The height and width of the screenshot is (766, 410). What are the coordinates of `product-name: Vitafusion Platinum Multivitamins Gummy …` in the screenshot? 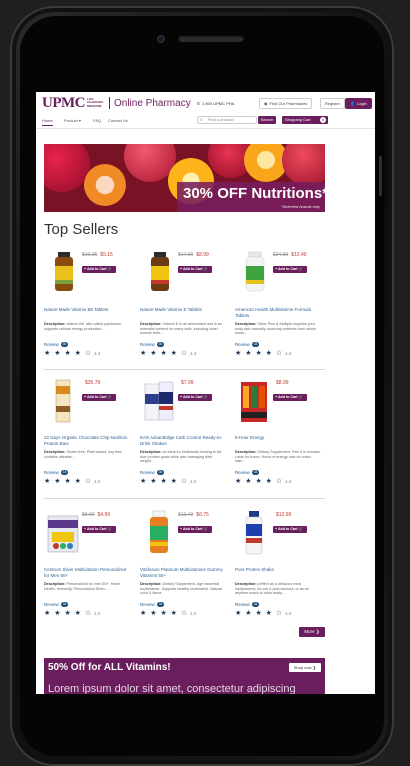 It's located at (183, 572).